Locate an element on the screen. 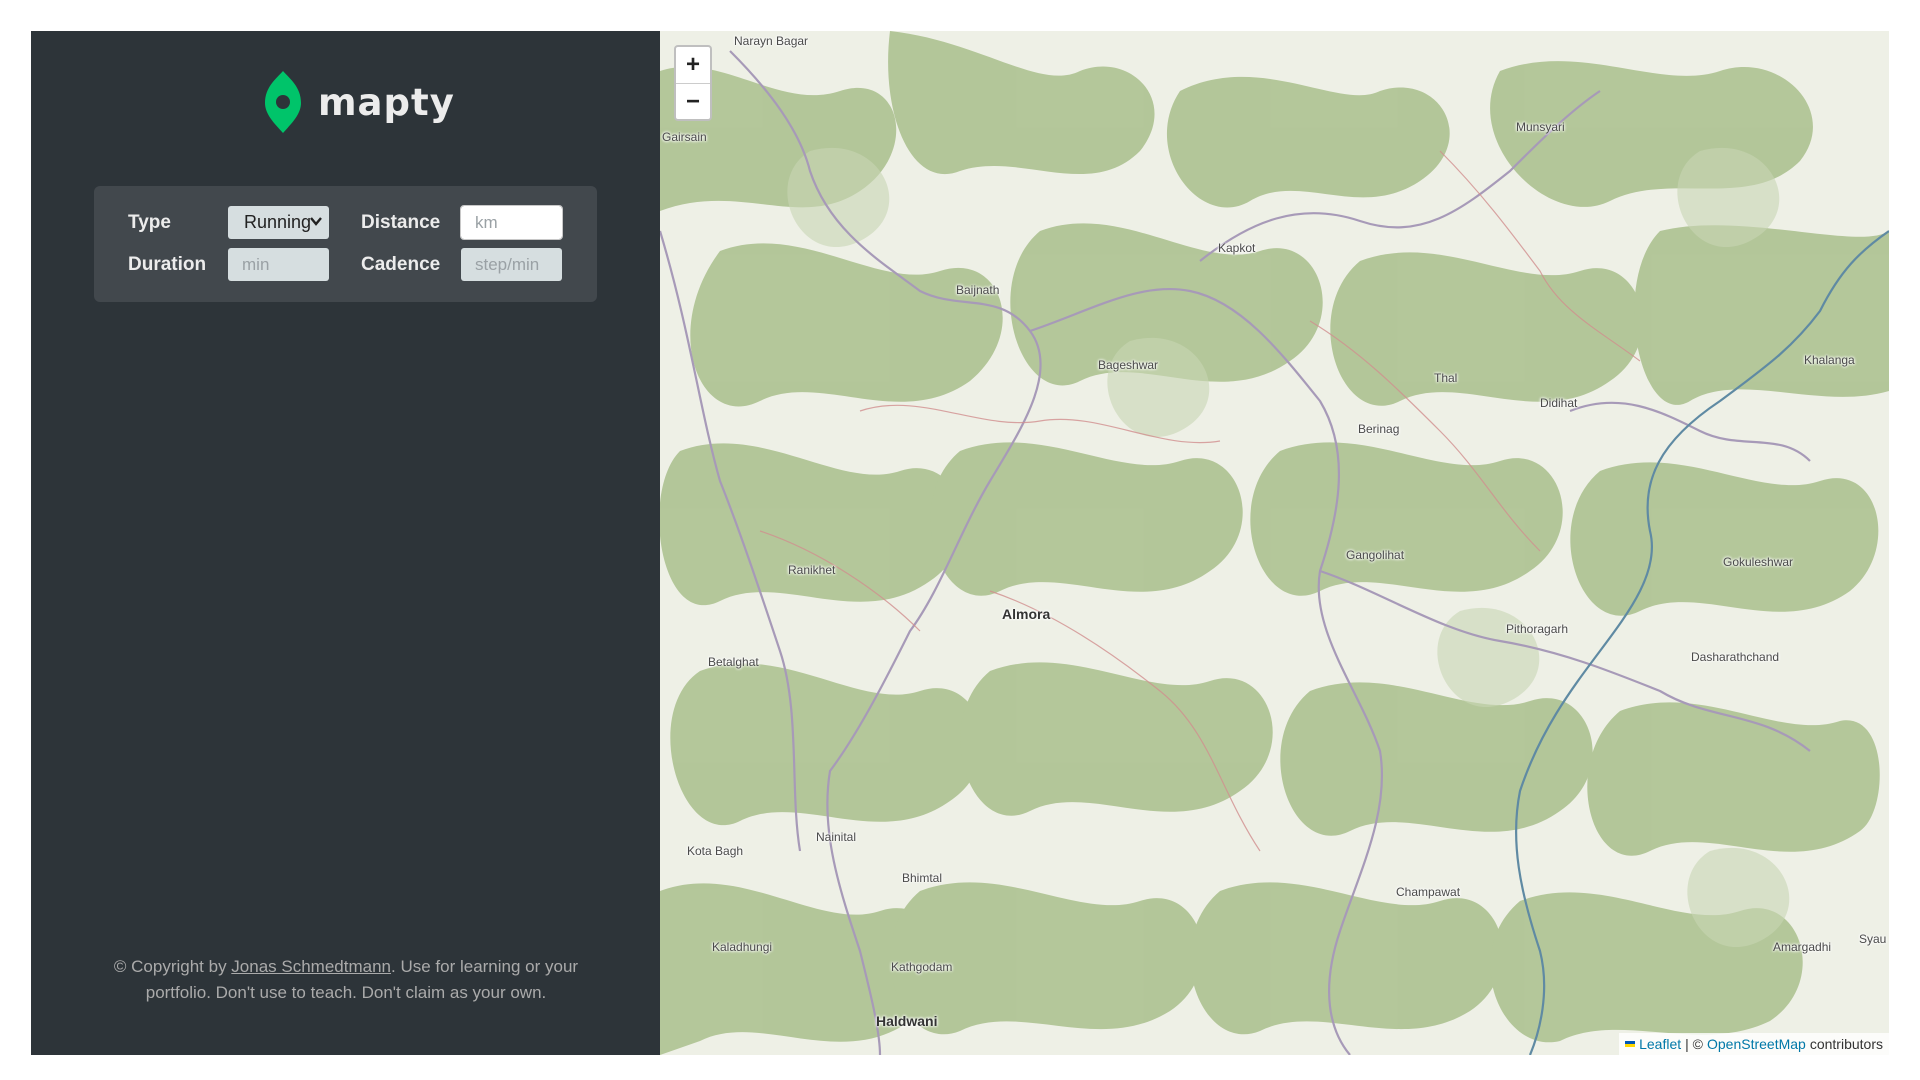 The width and height of the screenshot is (1920, 1080). place-label: Berinag is located at coordinates (1379, 429).